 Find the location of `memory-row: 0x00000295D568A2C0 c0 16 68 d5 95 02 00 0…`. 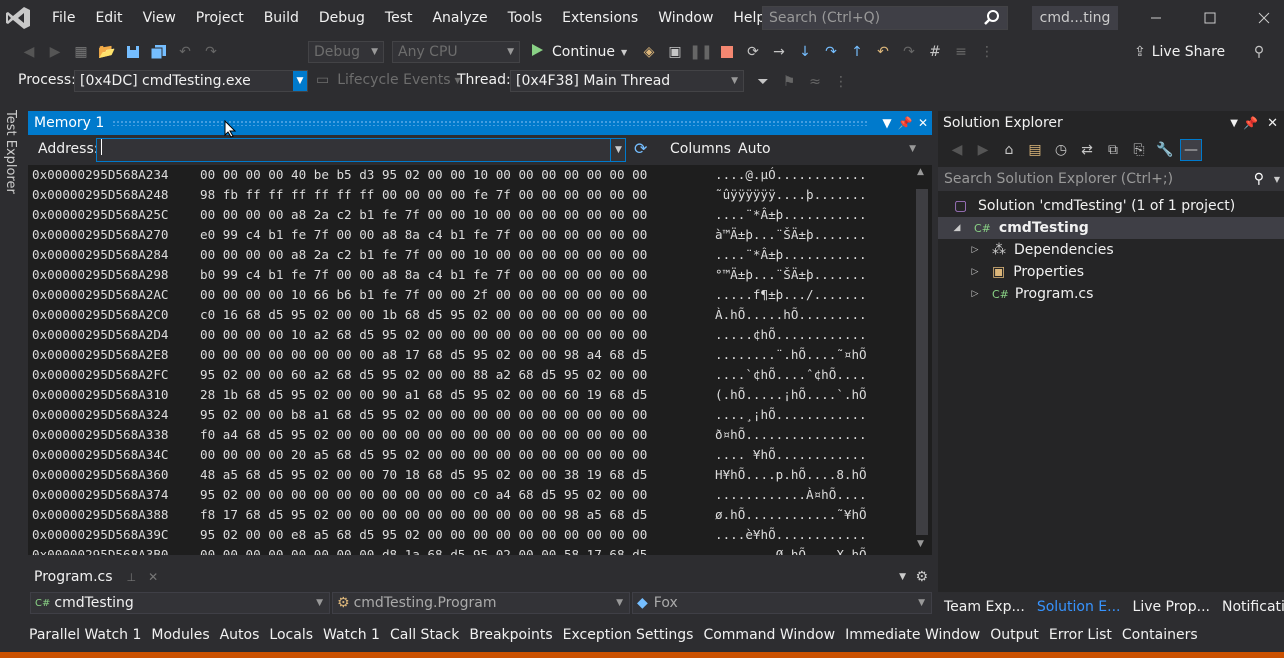

memory-row: 0x00000295D568A2C0 c0 16 68 d5 95 02 00 0… is located at coordinates (470, 315).